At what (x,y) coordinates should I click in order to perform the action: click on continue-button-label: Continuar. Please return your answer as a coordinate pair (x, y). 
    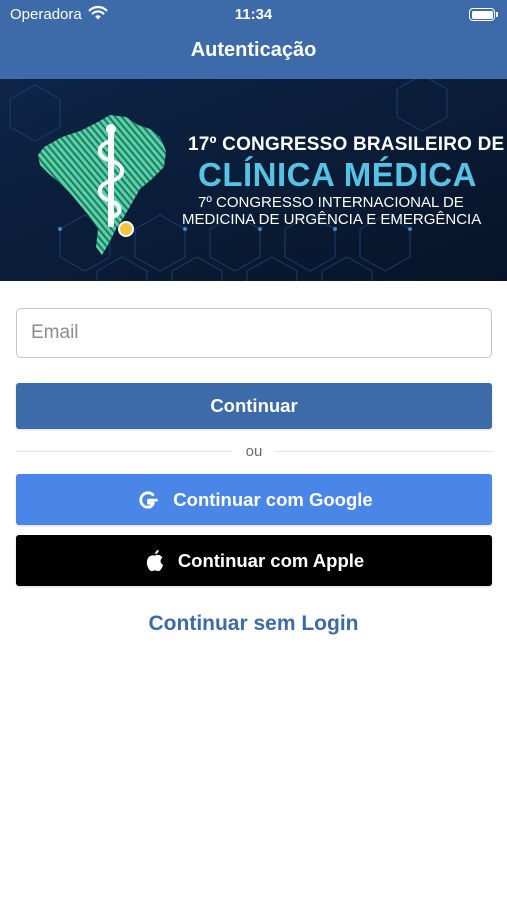
    Looking at the image, I should click on (254, 405).